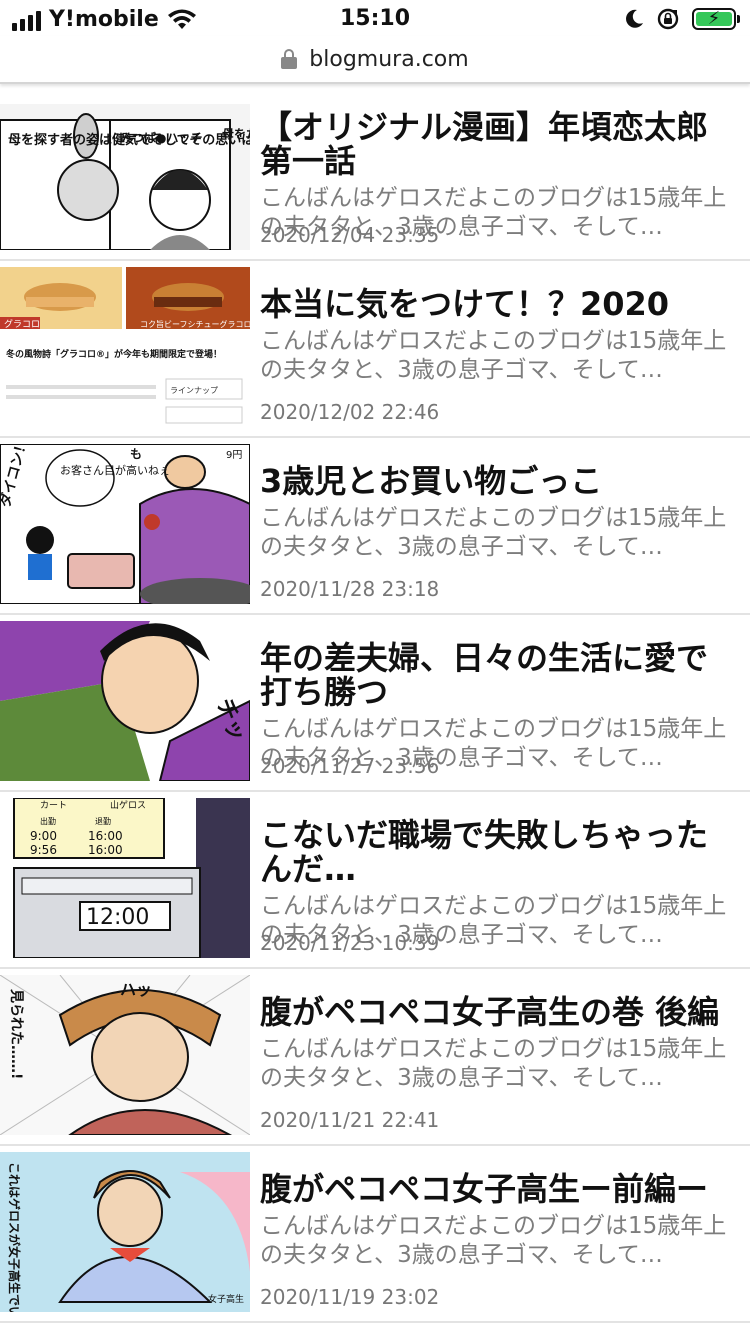 The image size is (750, 1334). What do you see at coordinates (350, 412) in the screenshot?
I see `article-date: 2020/12/02 22:46` at bounding box center [350, 412].